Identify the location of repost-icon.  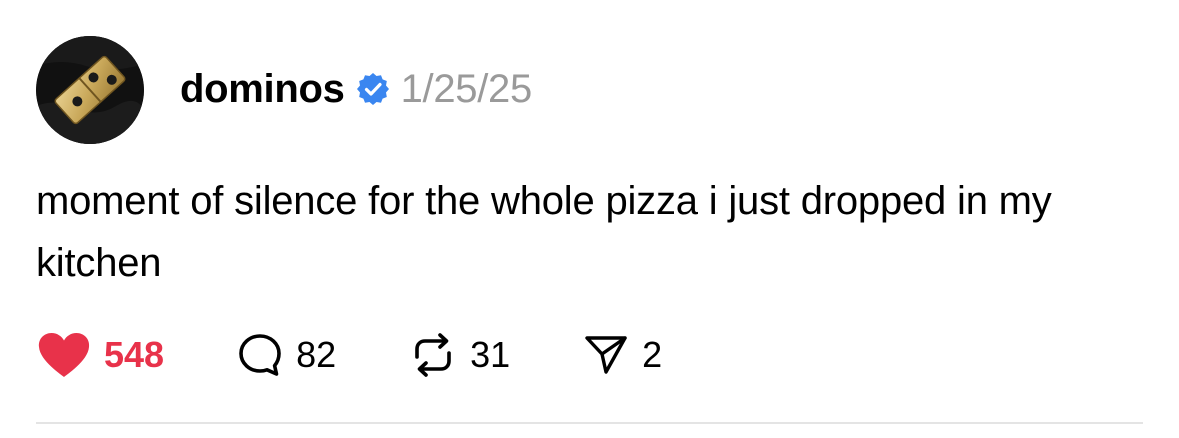
(433, 355).